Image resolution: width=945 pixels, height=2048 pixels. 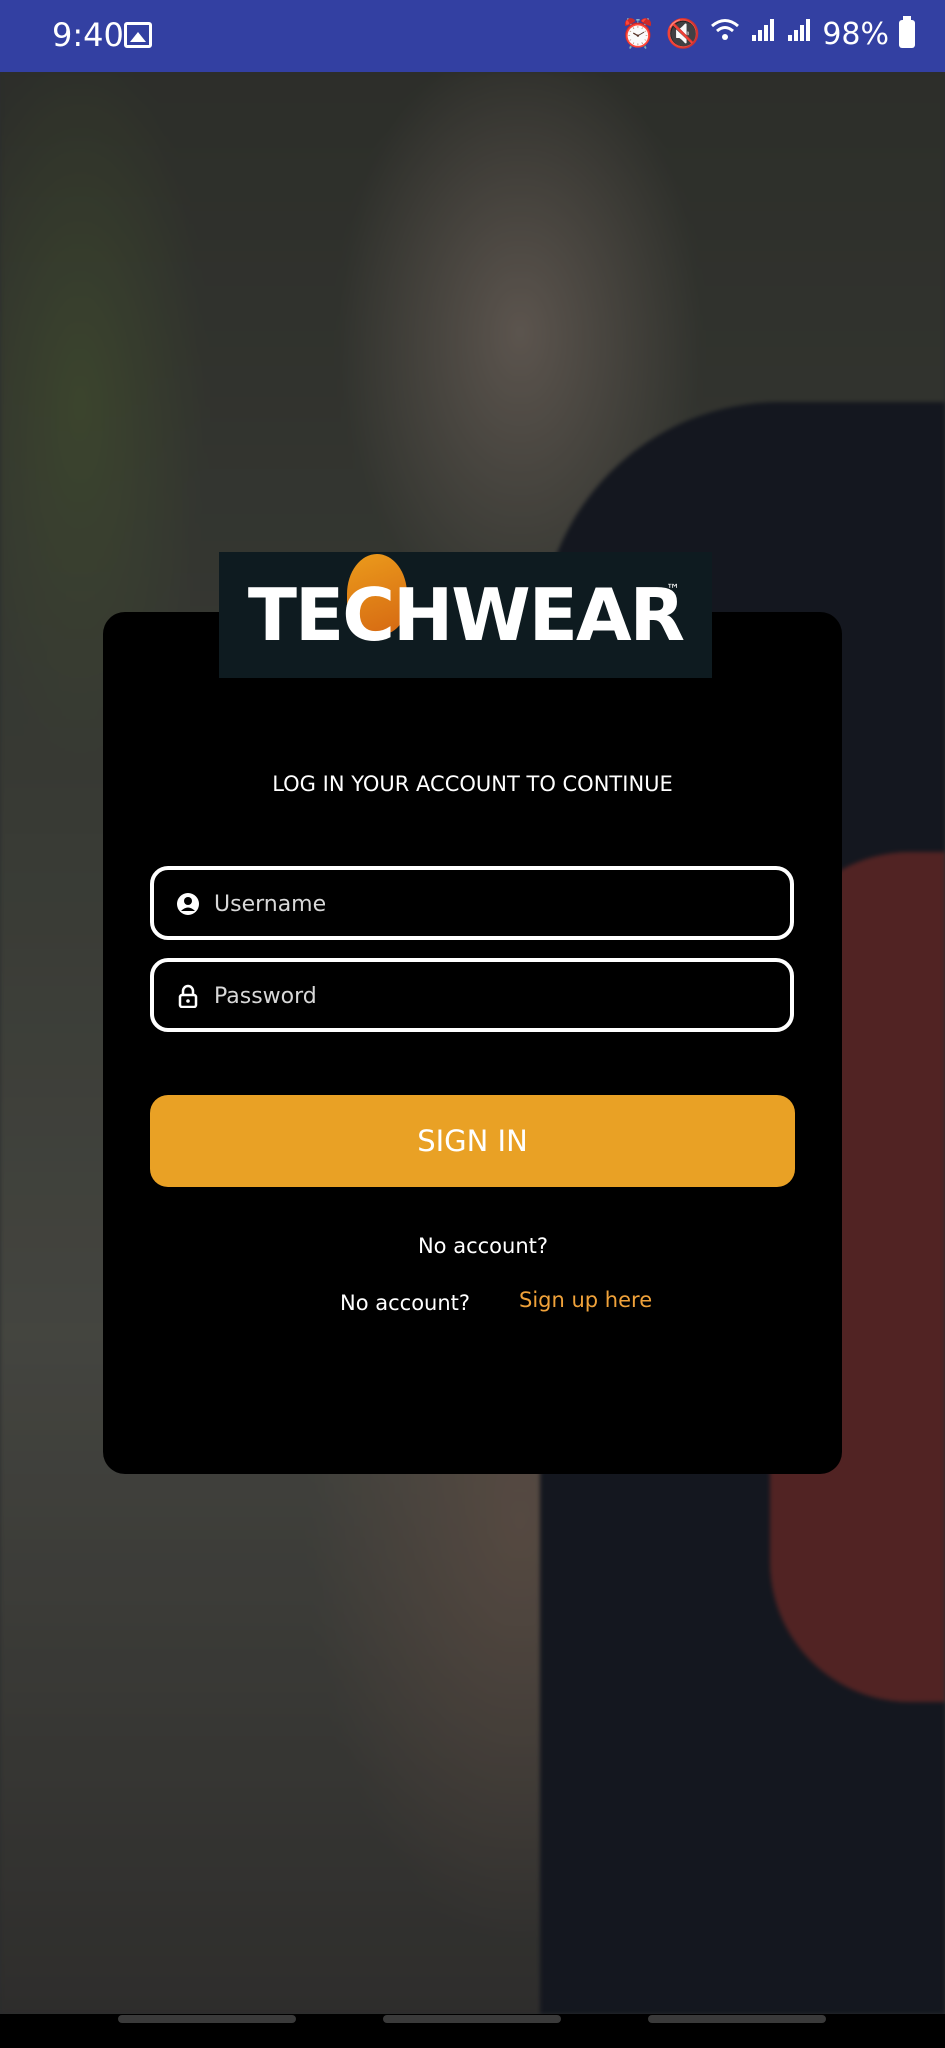 I want to click on sign-in-button: SIGN IN, so click(x=472, y=1141).